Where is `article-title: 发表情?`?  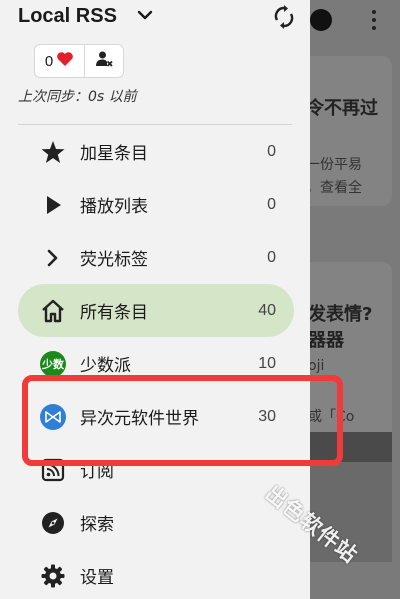 article-title: 发表情? is located at coordinates (340, 314).